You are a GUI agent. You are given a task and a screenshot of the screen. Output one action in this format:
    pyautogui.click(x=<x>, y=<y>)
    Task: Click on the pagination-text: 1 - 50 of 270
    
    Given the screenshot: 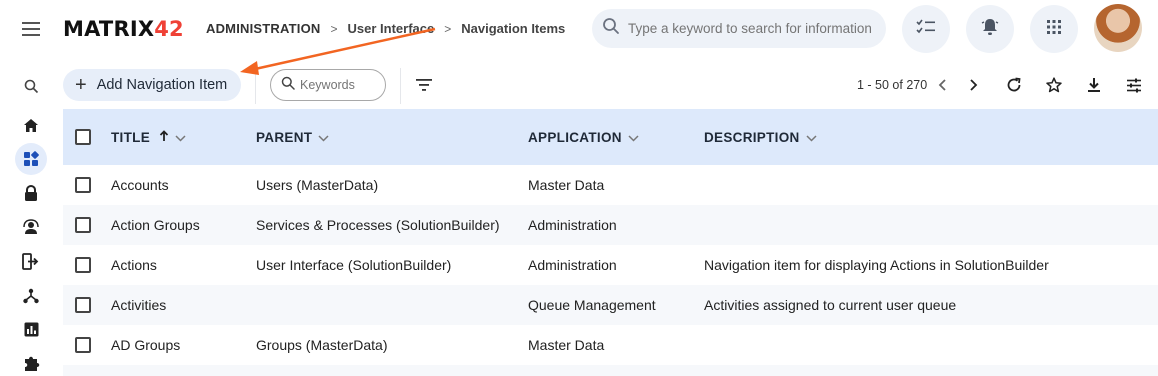 What is the action you would take?
    pyautogui.click(x=892, y=85)
    